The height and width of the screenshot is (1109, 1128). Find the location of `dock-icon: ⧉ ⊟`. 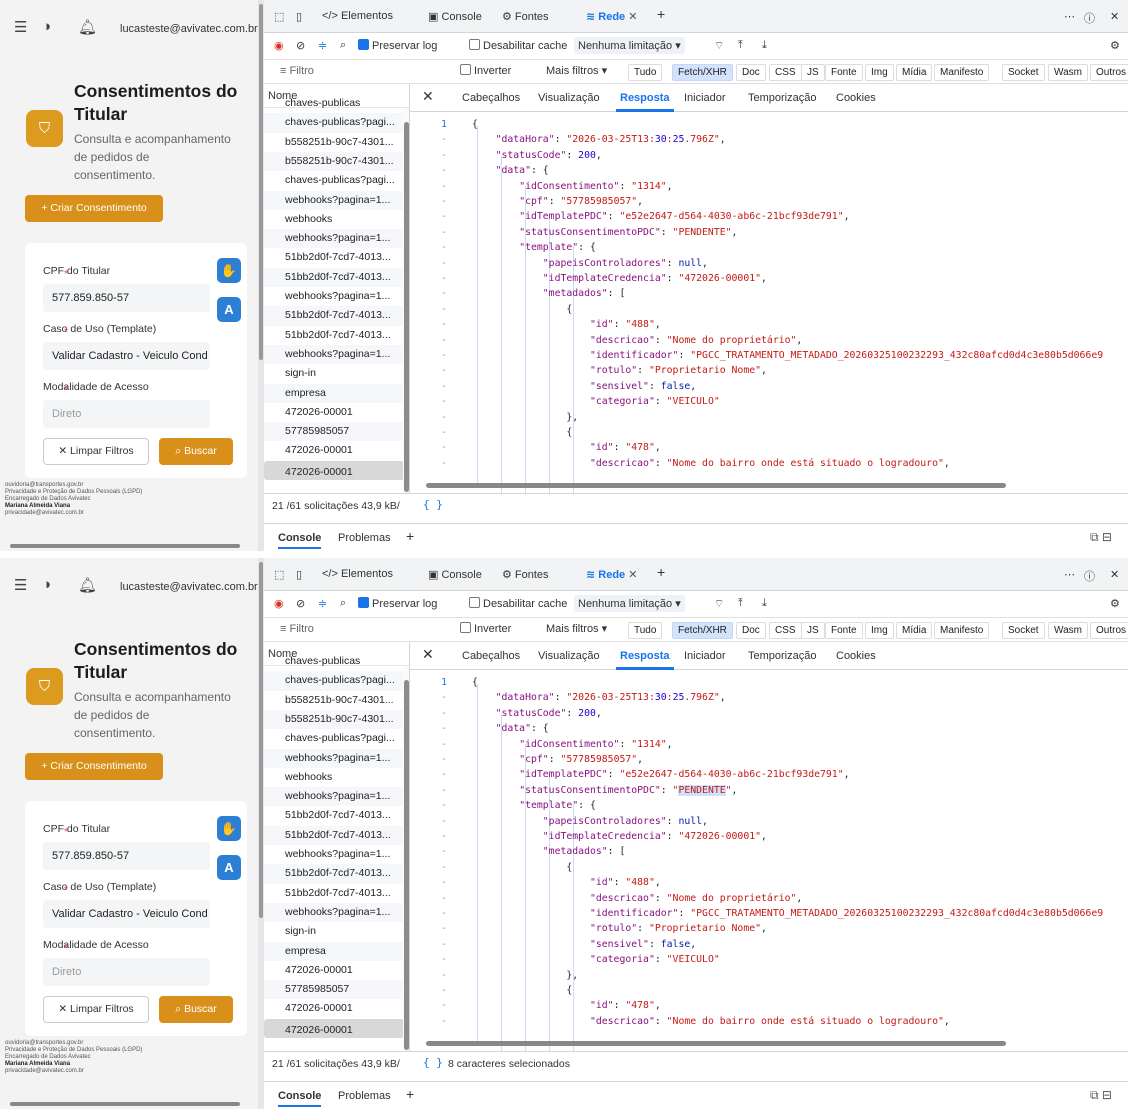

dock-icon: ⧉ ⊟ is located at coordinates (1101, 537).